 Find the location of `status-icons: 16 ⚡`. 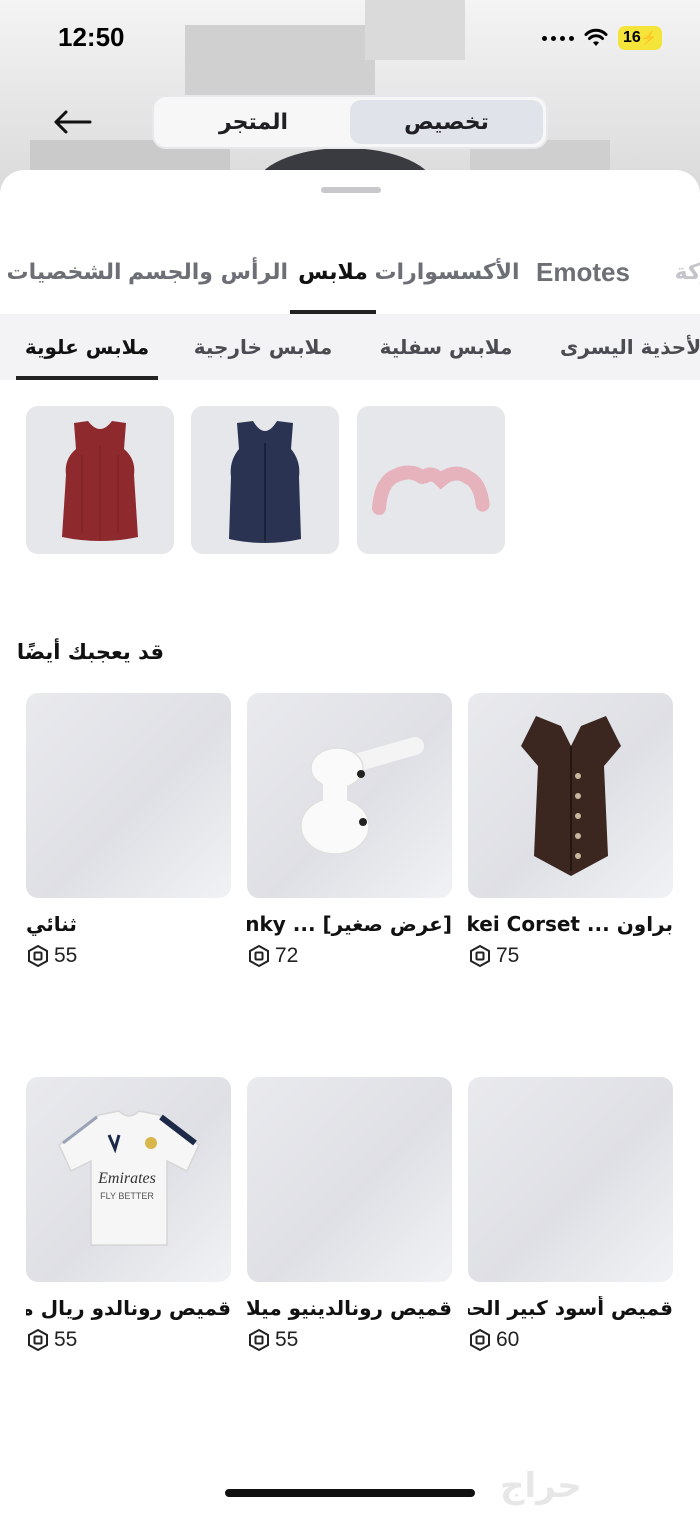

status-icons: 16 ⚡ is located at coordinates (602, 38).